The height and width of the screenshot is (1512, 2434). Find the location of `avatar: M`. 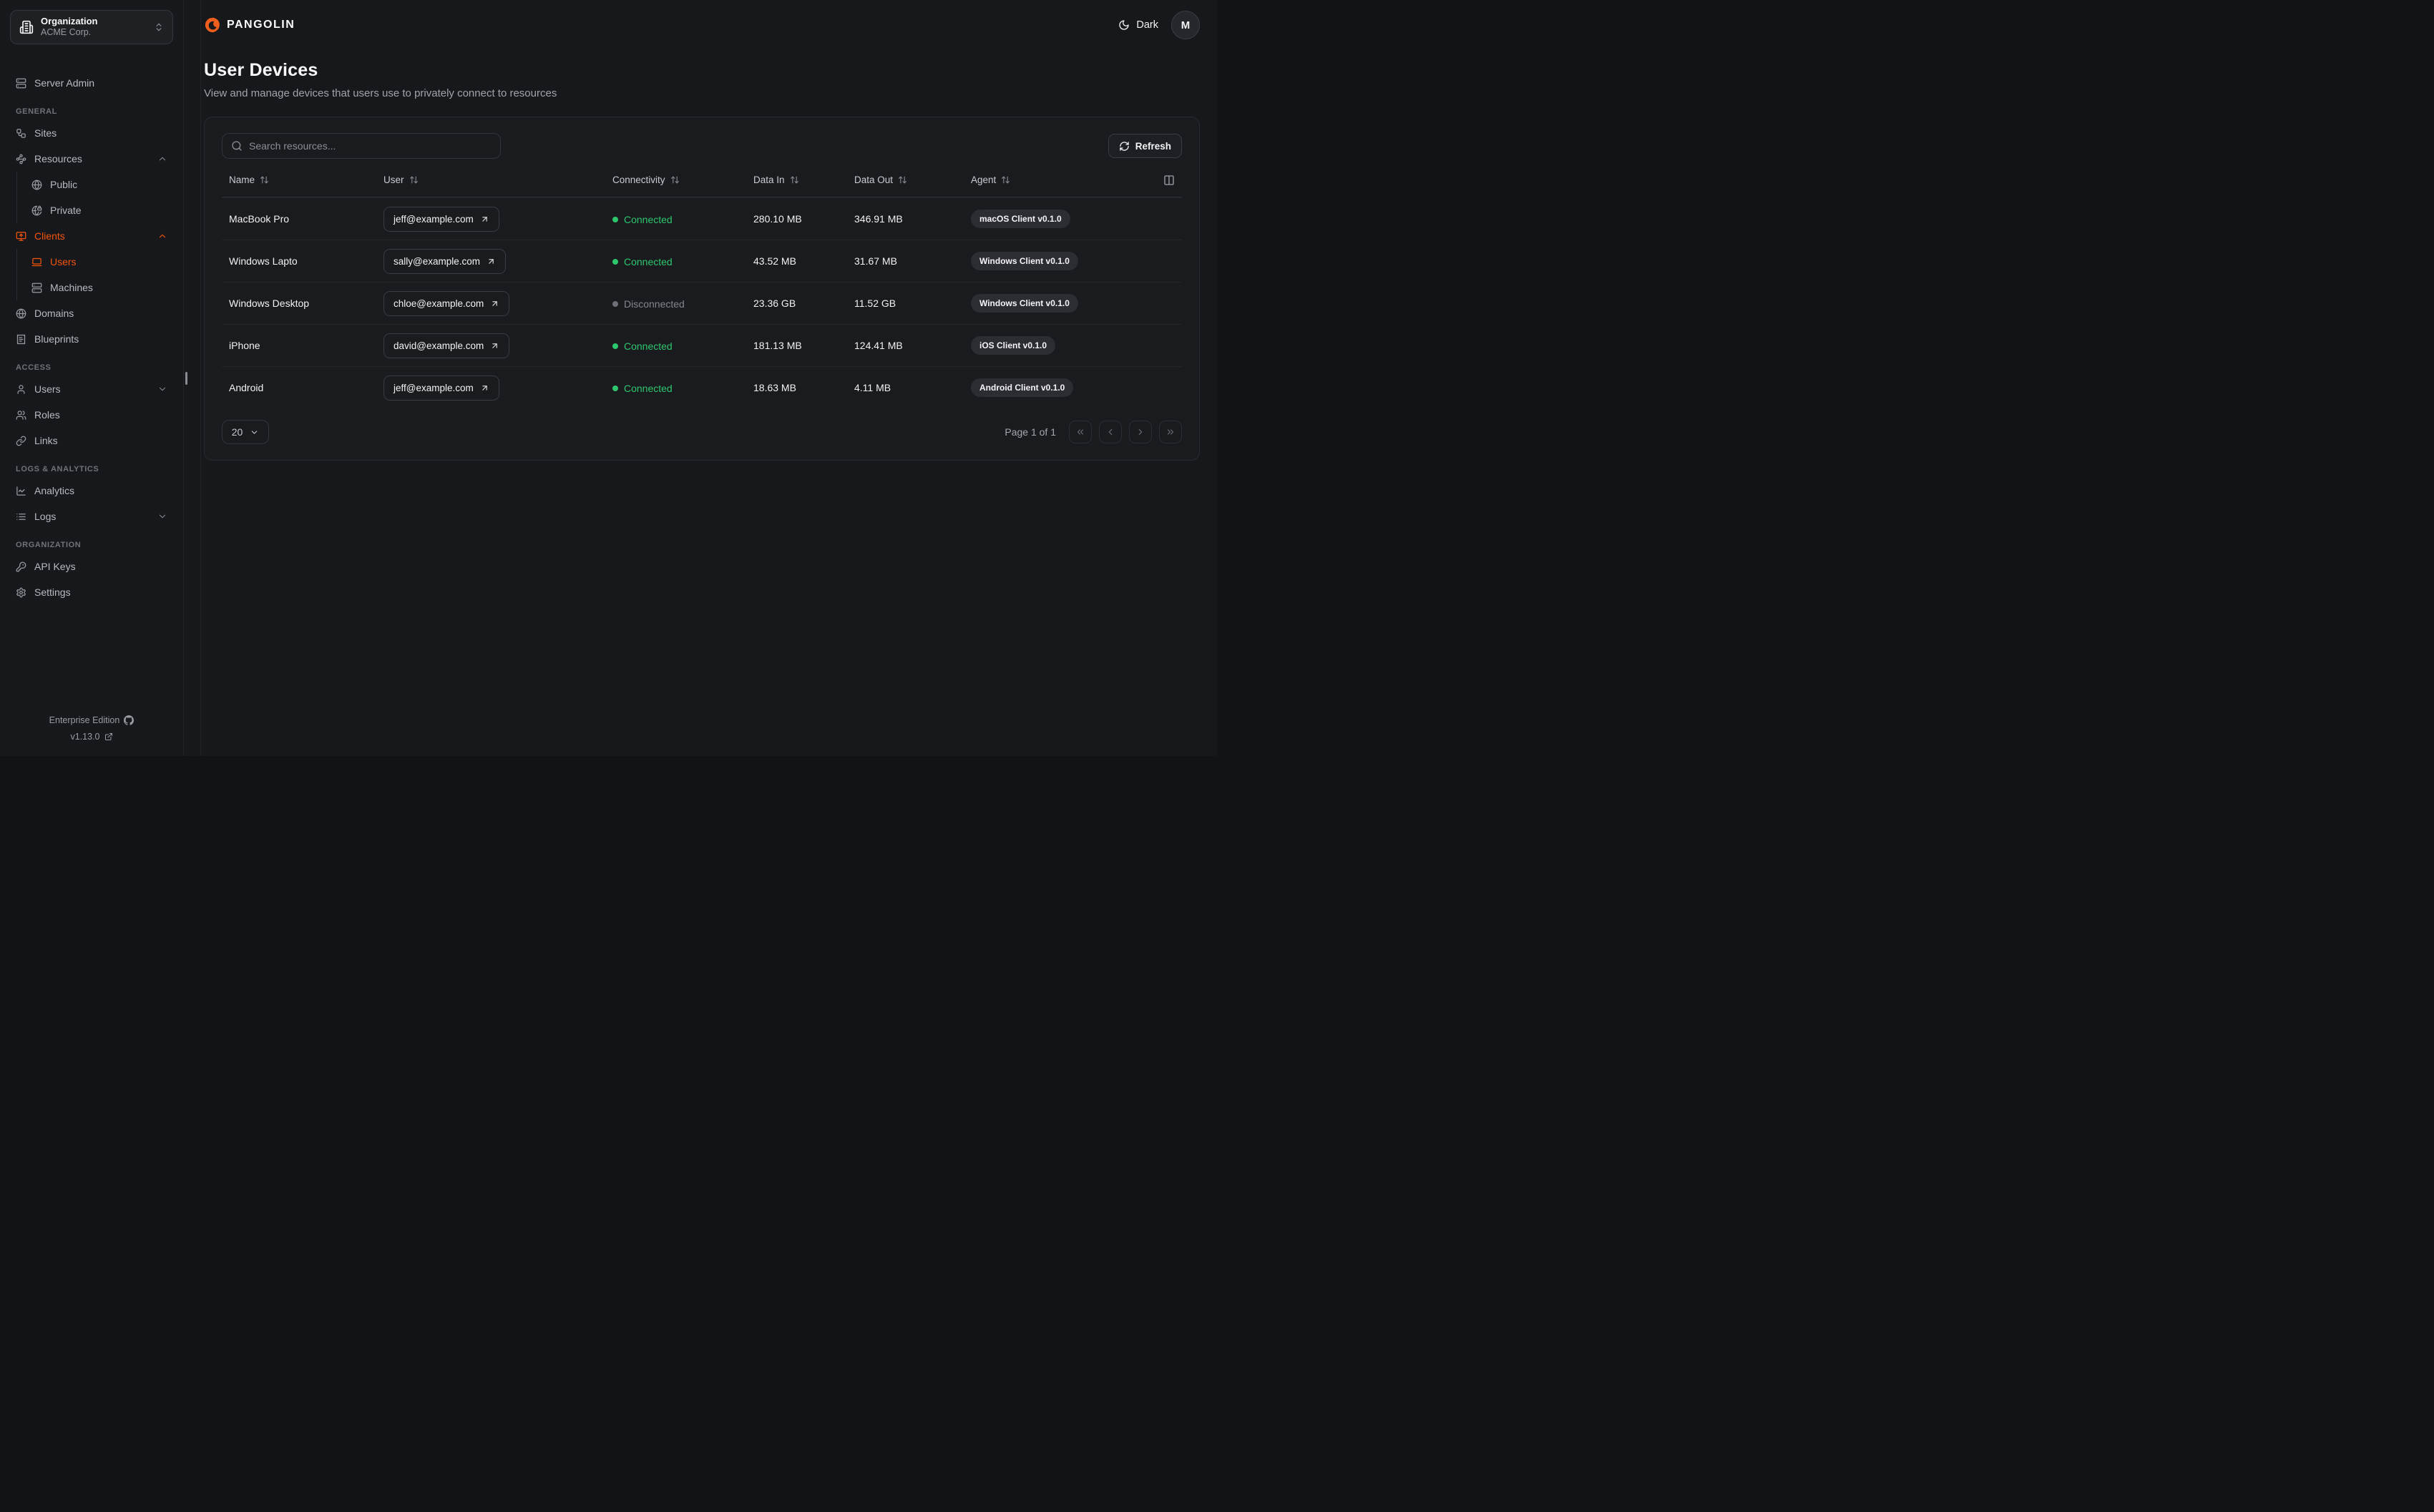

avatar: M is located at coordinates (1185, 25).